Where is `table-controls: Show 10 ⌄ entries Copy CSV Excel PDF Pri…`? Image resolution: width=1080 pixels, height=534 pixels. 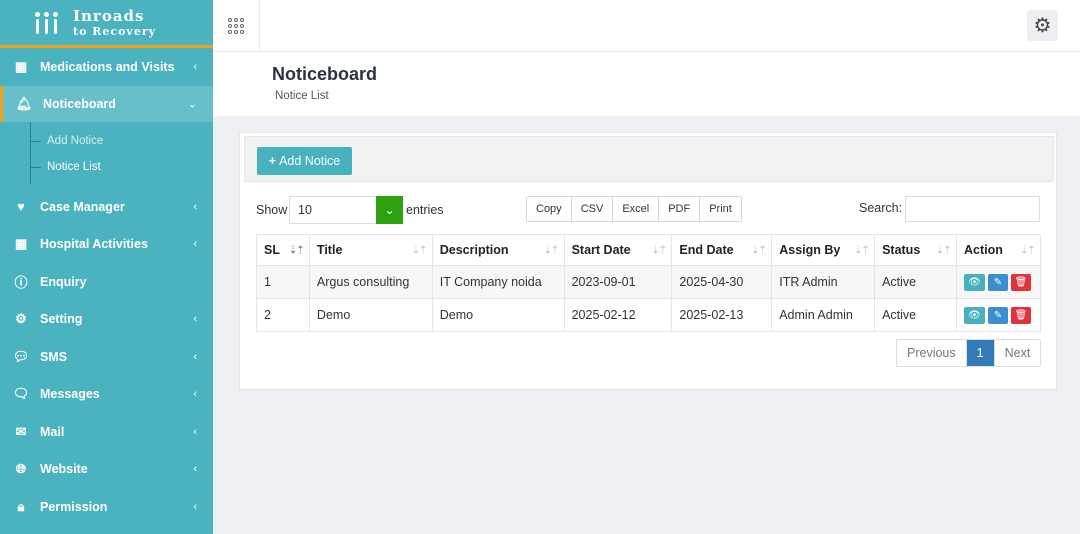
table-controls: Show 10 ⌄ entries Copy CSV Excel PDF Pri… is located at coordinates (649, 210).